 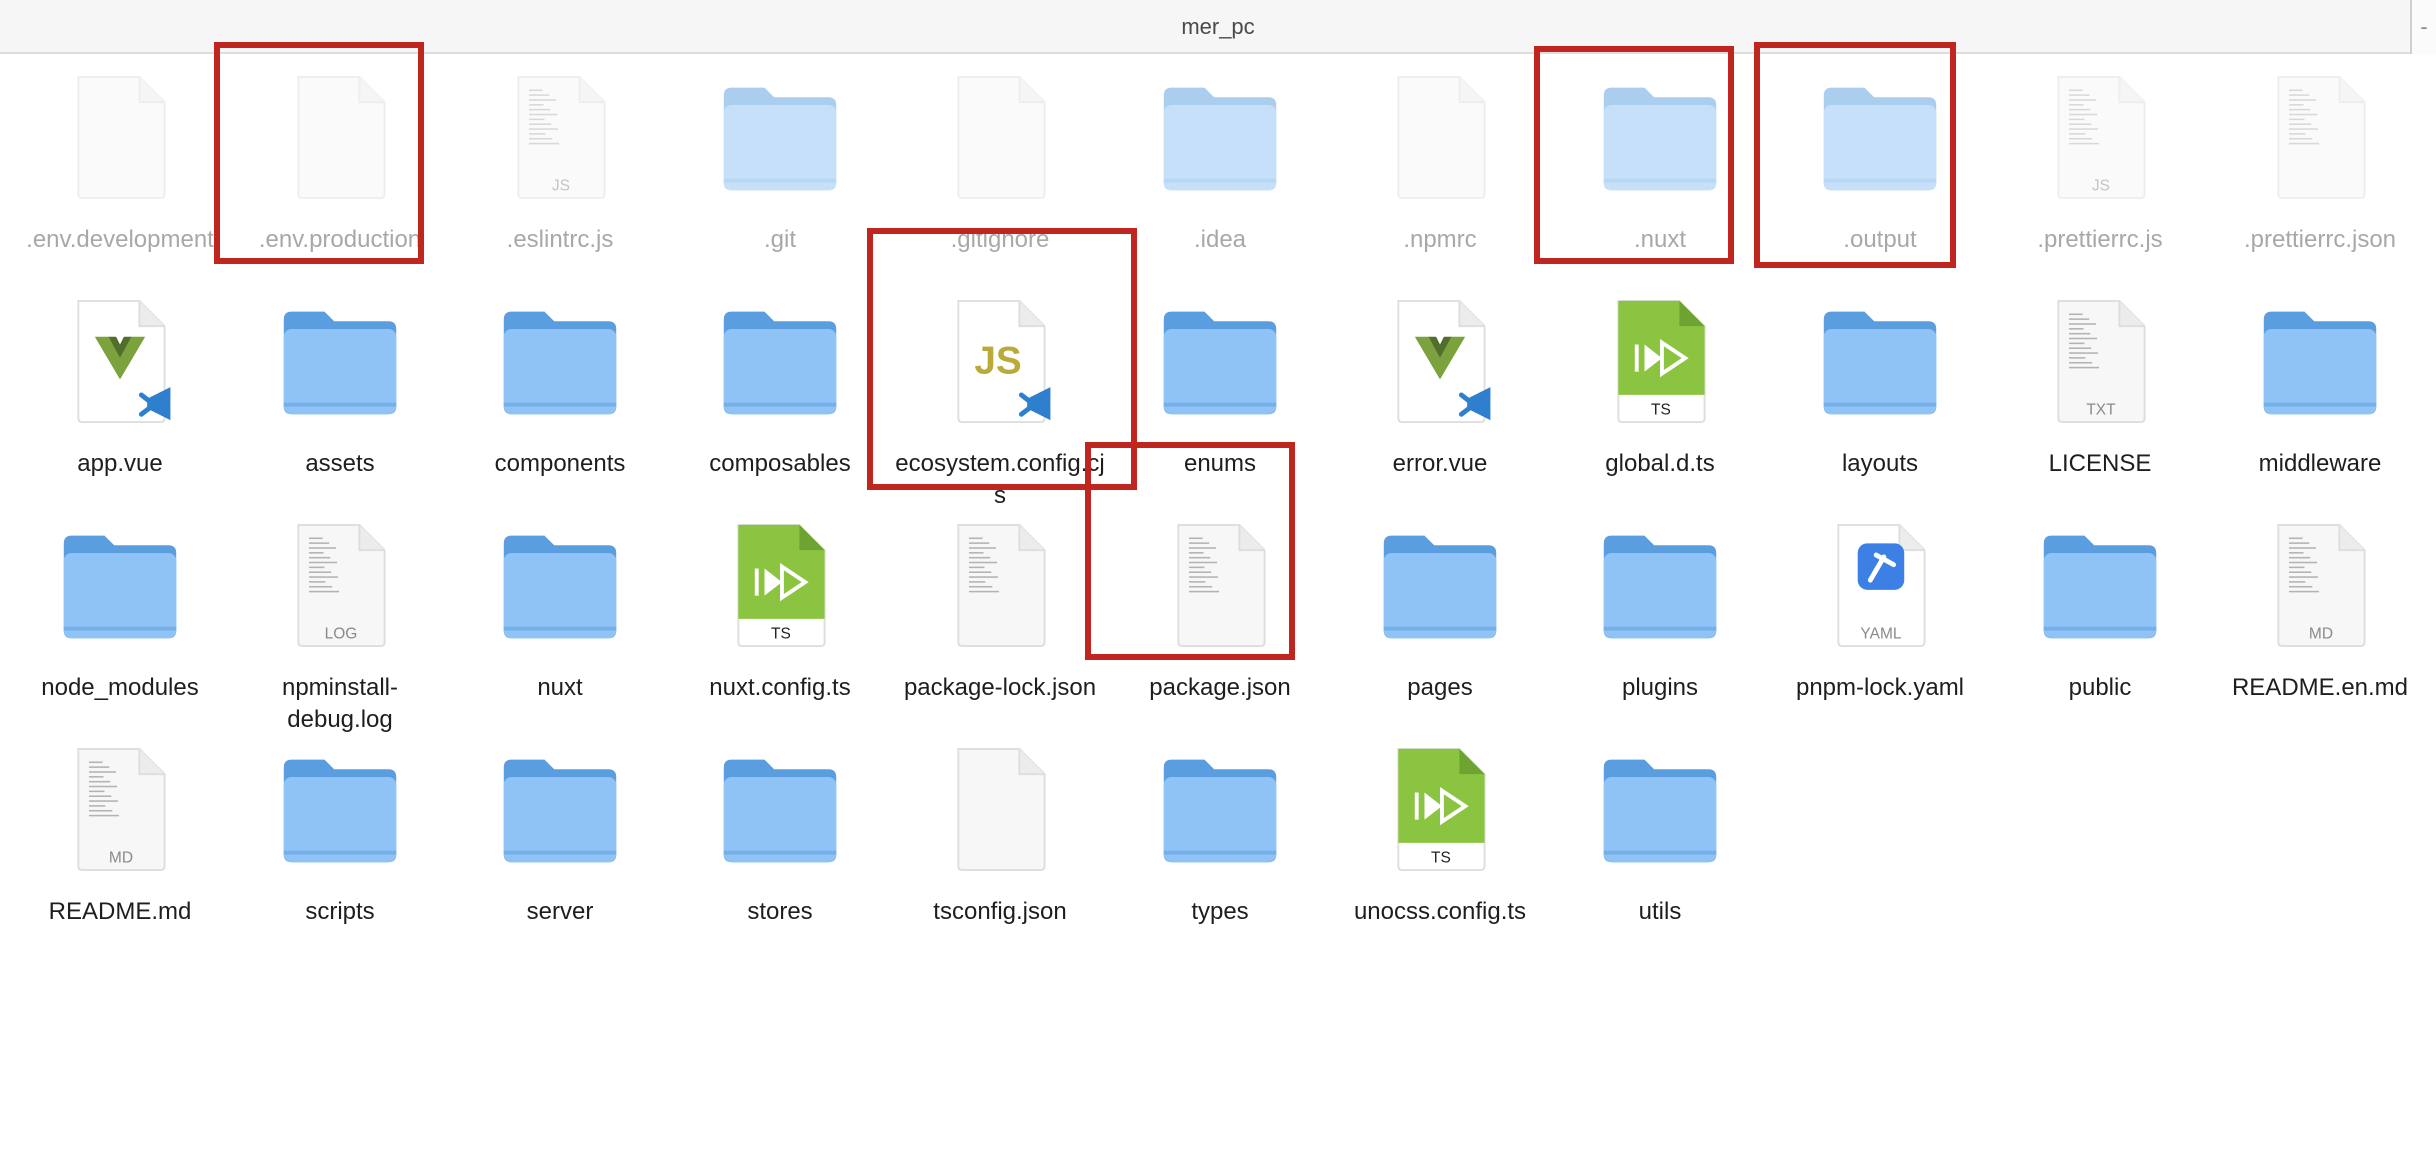 What do you see at coordinates (1440, 463) in the screenshot?
I see `item-name: error.vue` at bounding box center [1440, 463].